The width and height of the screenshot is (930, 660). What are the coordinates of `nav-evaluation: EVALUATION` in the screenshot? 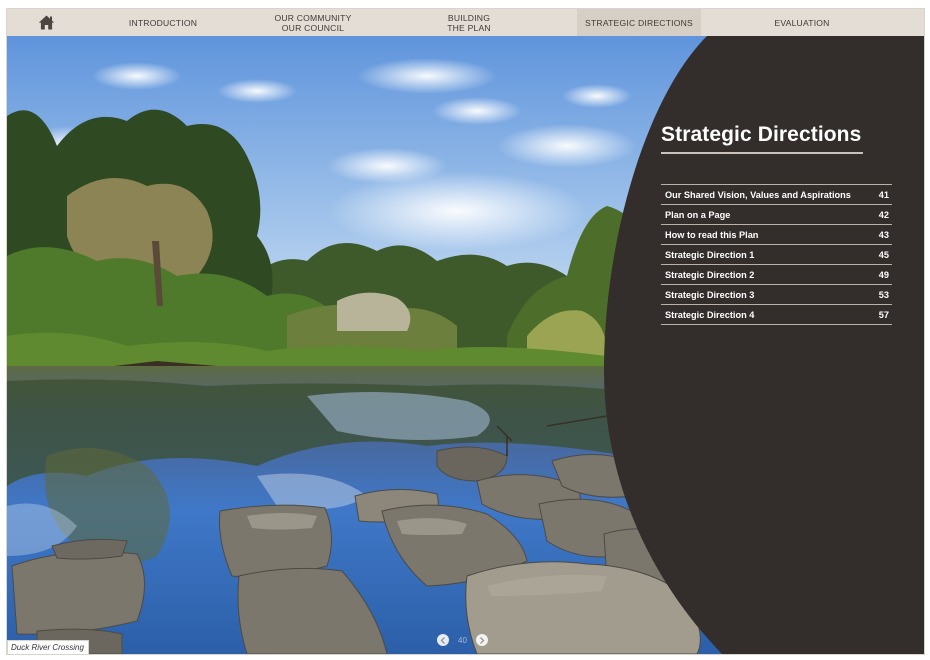 It's located at (802, 22).